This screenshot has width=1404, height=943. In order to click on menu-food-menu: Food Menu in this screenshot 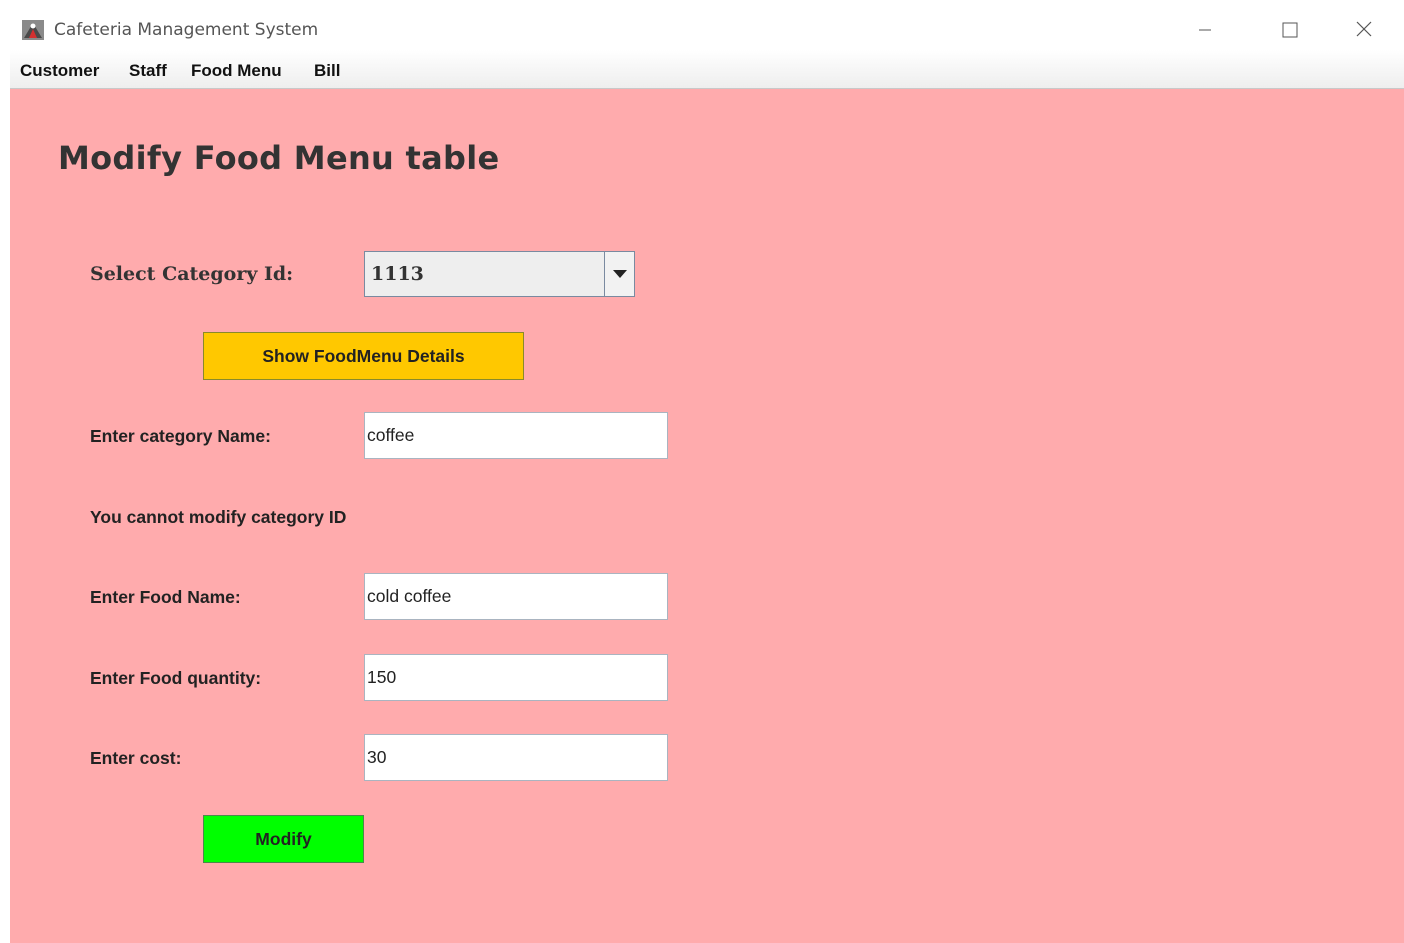, I will do `click(236, 71)`.